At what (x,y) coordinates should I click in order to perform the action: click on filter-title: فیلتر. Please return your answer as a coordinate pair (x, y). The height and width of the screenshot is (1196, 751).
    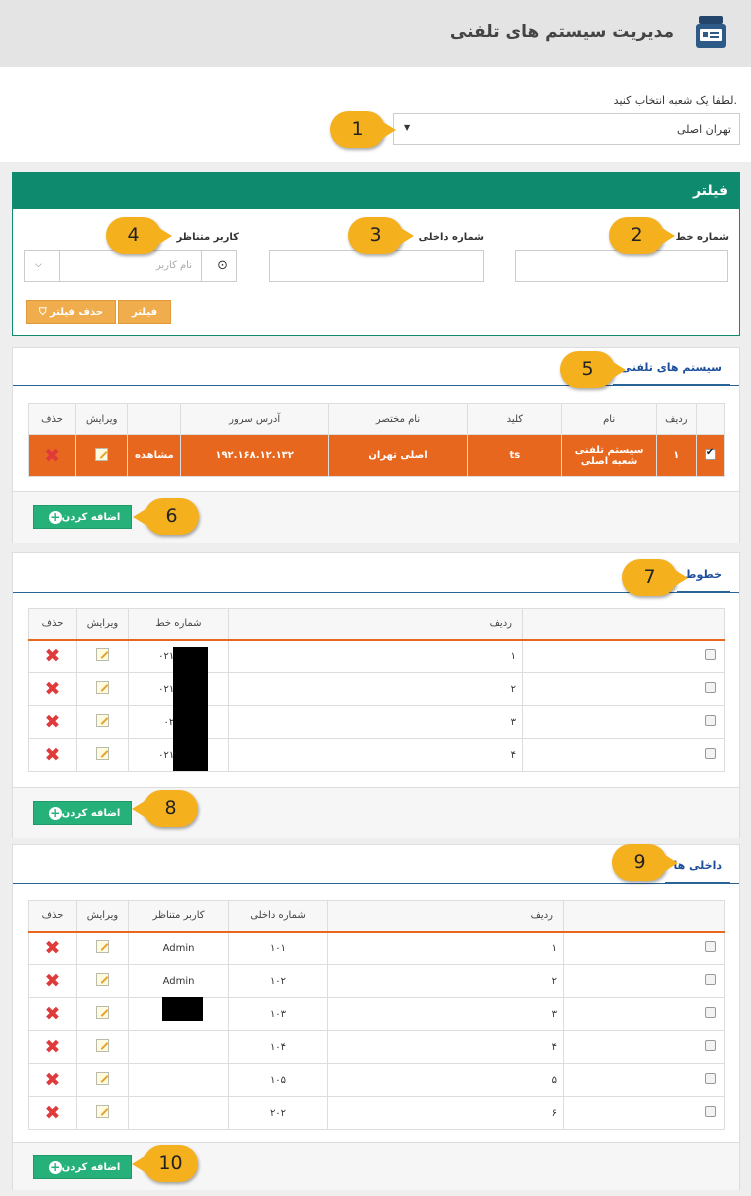
    Looking at the image, I should click on (376, 191).